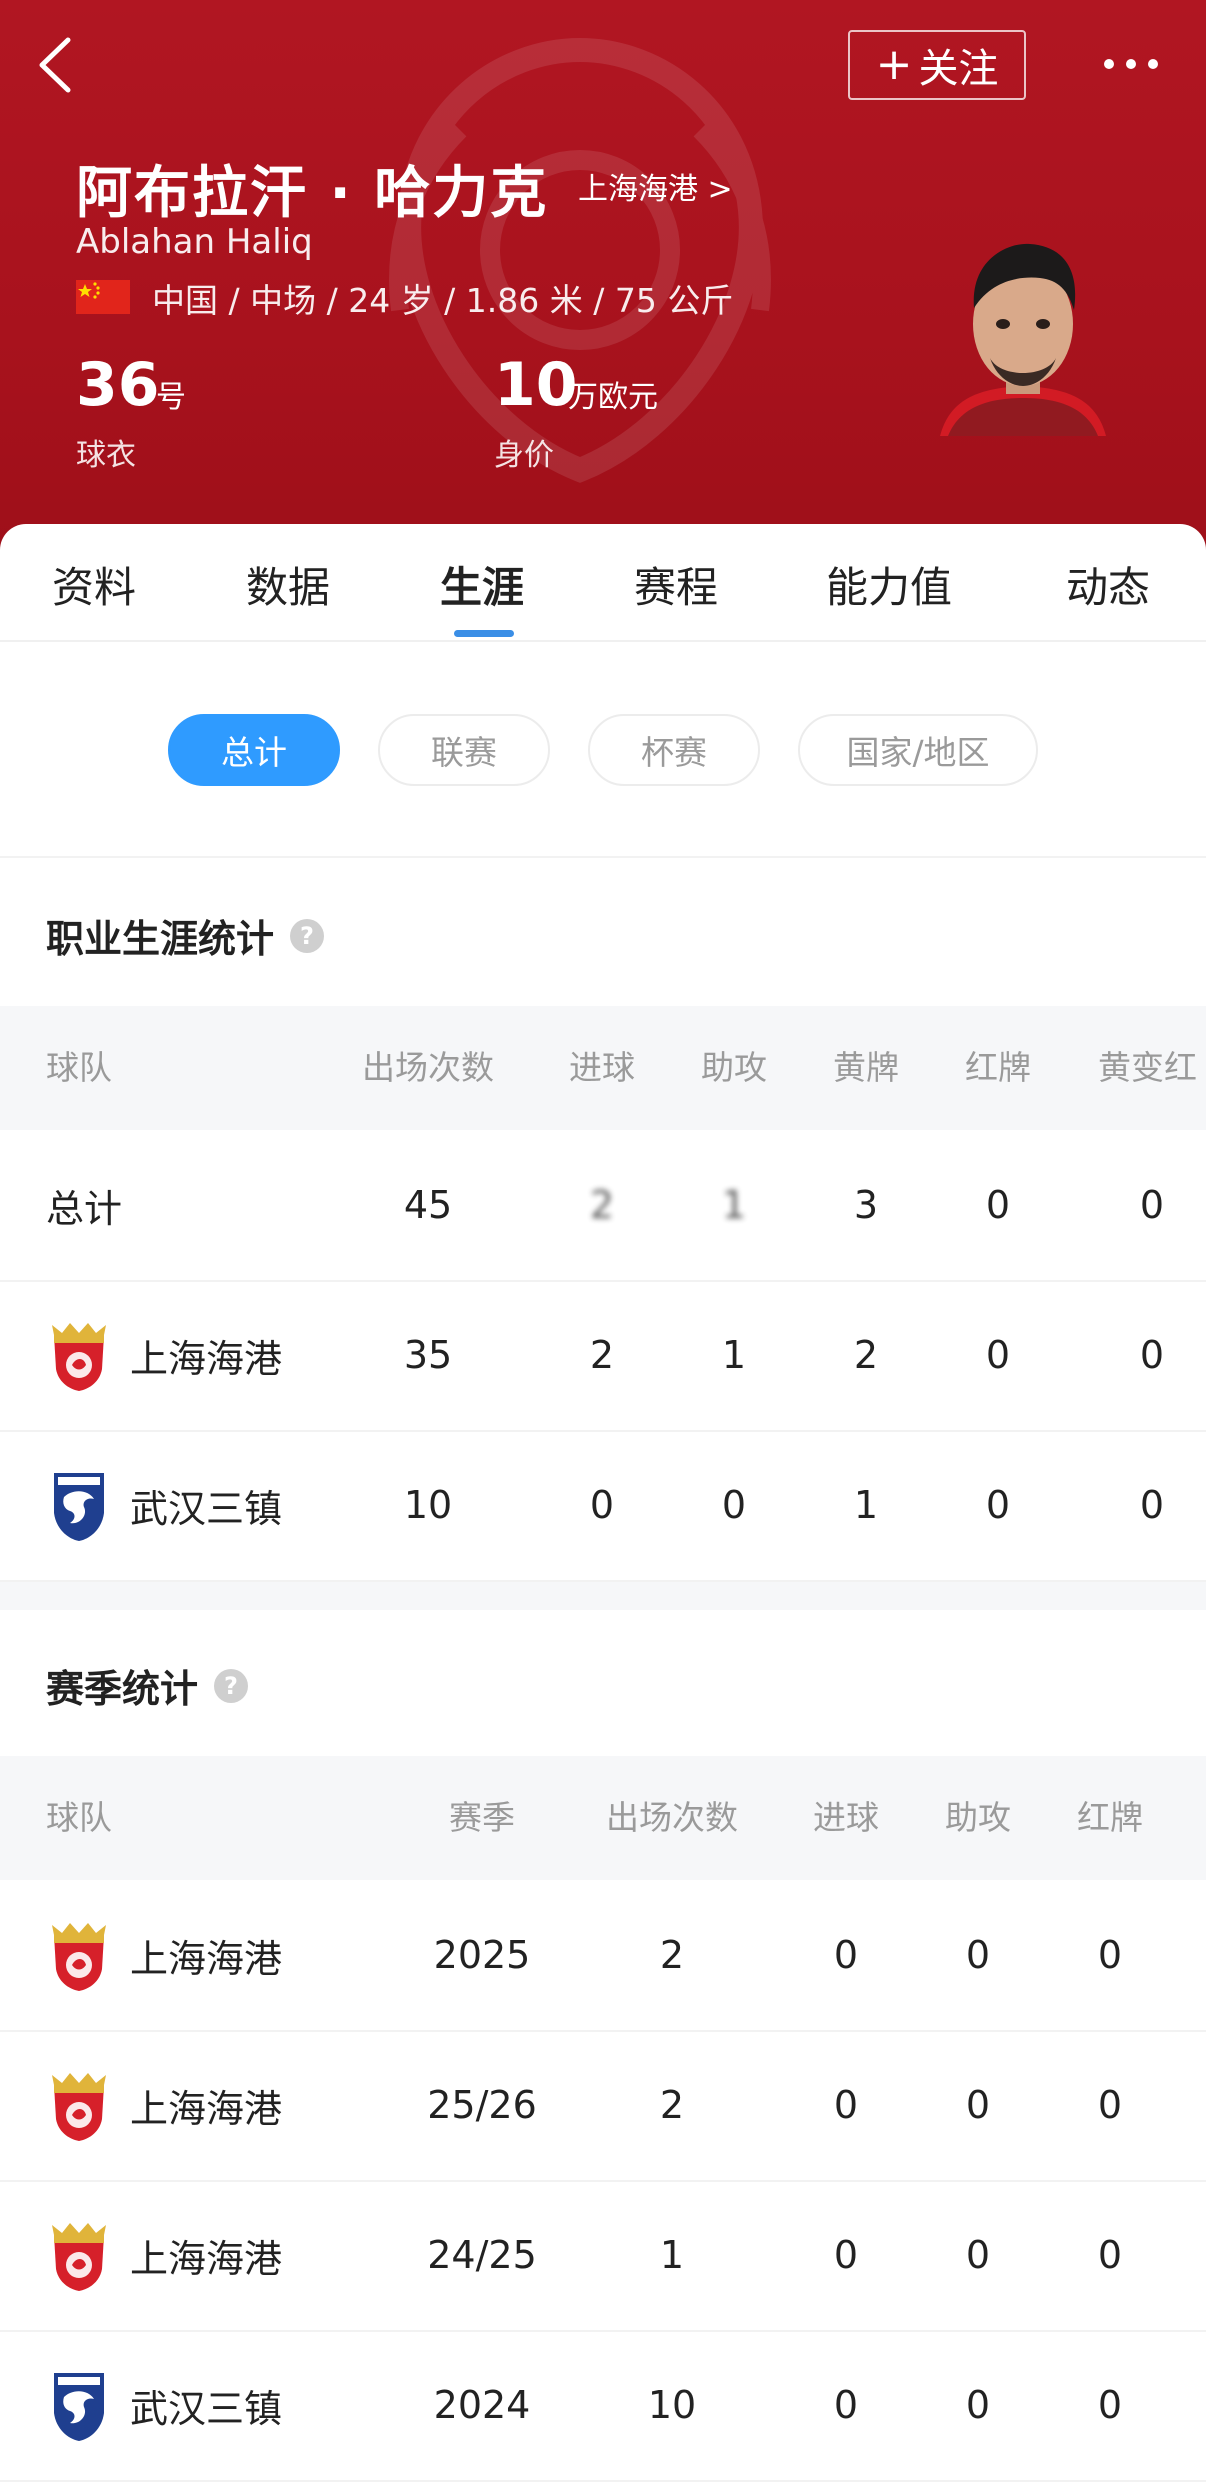 The height and width of the screenshot is (2482, 1206). Describe the element at coordinates (118, 385) in the screenshot. I see `jersey-number: 36` at that location.